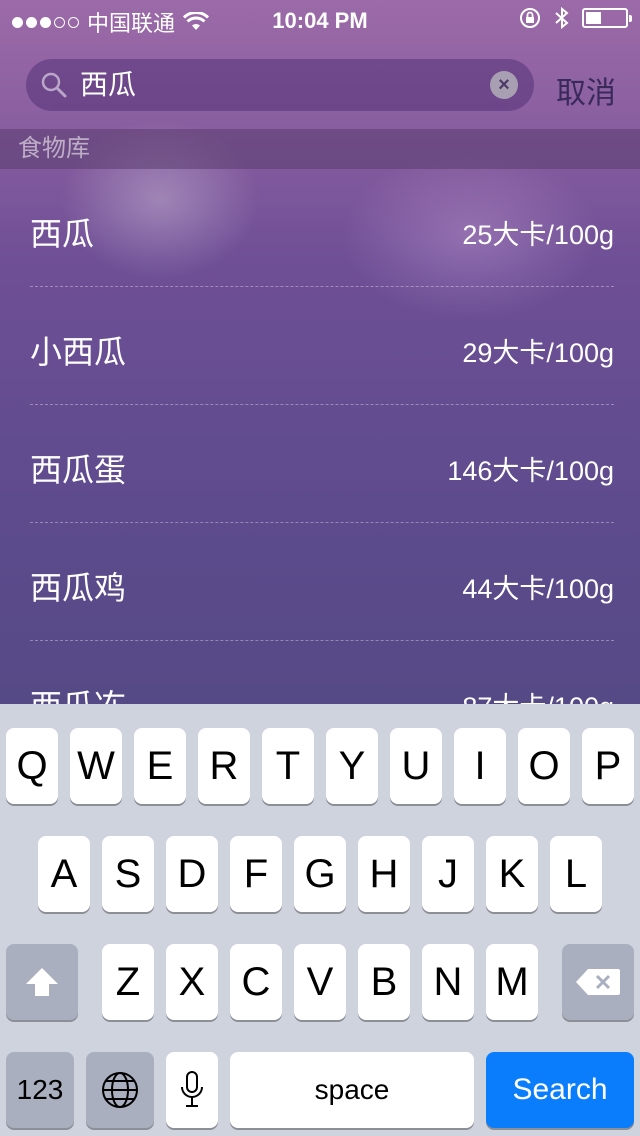 The image size is (640, 1136). What do you see at coordinates (607, 18) in the screenshot?
I see `battery-icon` at bounding box center [607, 18].